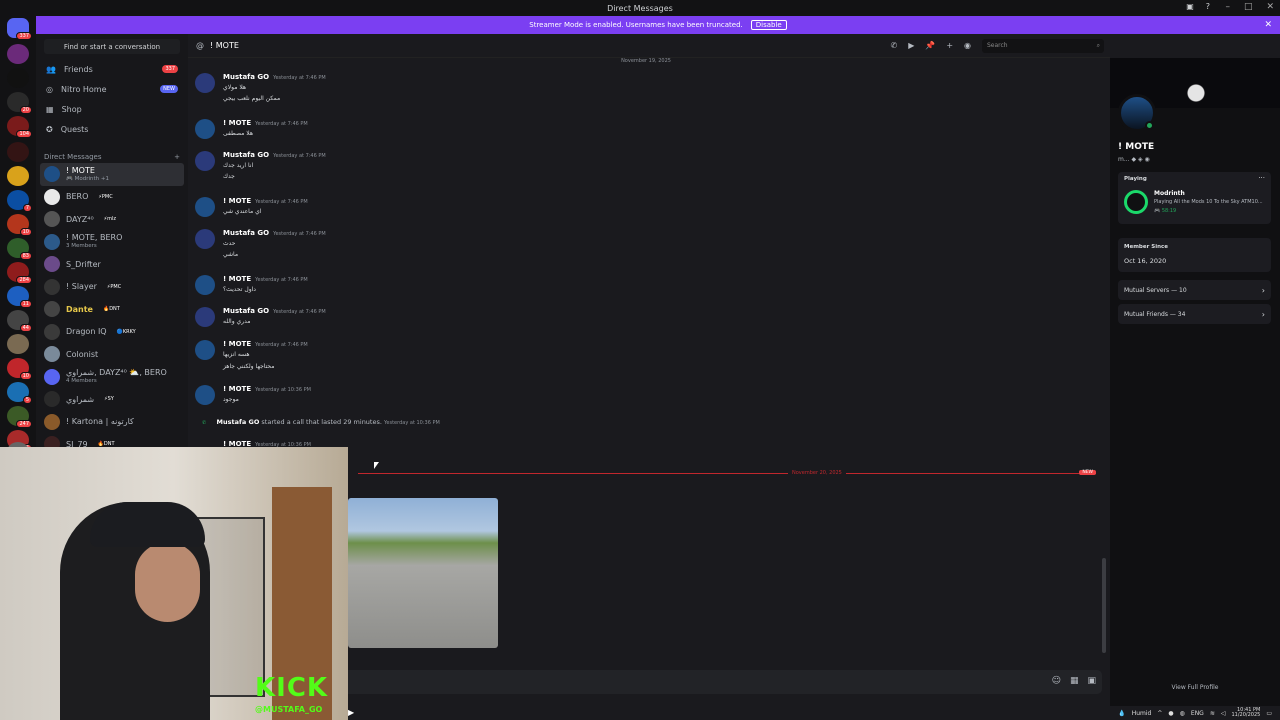 The width and height of the screenshot is (1280, 720). I want to click on profile-toggle-icon: ◉, so click(967, 45).